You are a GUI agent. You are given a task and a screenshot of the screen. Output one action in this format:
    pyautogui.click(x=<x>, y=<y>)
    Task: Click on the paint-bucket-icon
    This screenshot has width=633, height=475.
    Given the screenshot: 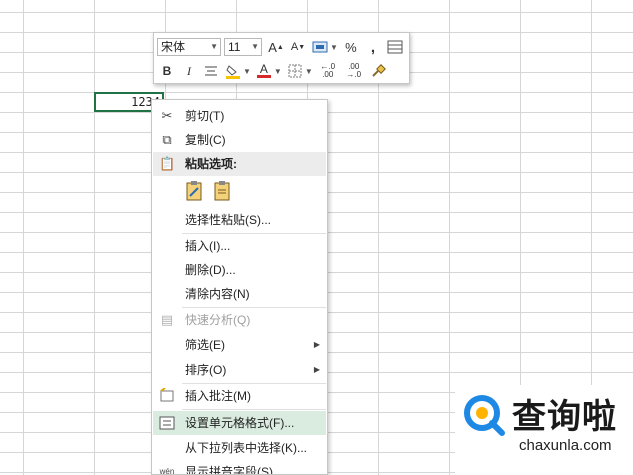 What is the action you would take?
    pyautogui.click(x=233, y=72)
    